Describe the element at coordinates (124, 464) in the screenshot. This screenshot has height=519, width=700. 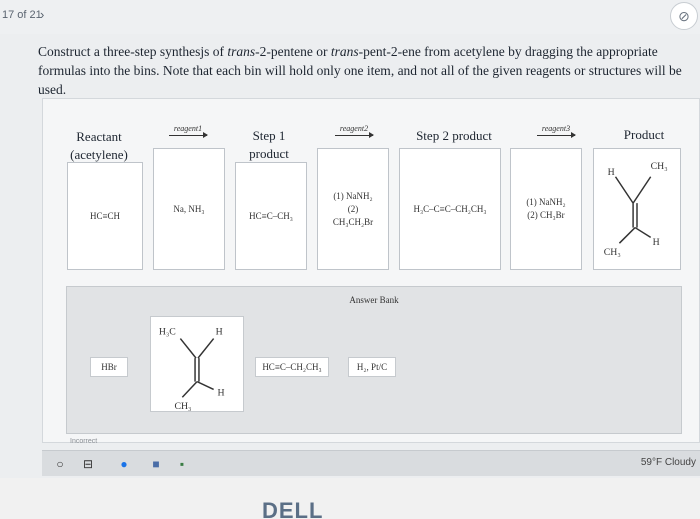
I see `chrome-icon: ●` at that location.